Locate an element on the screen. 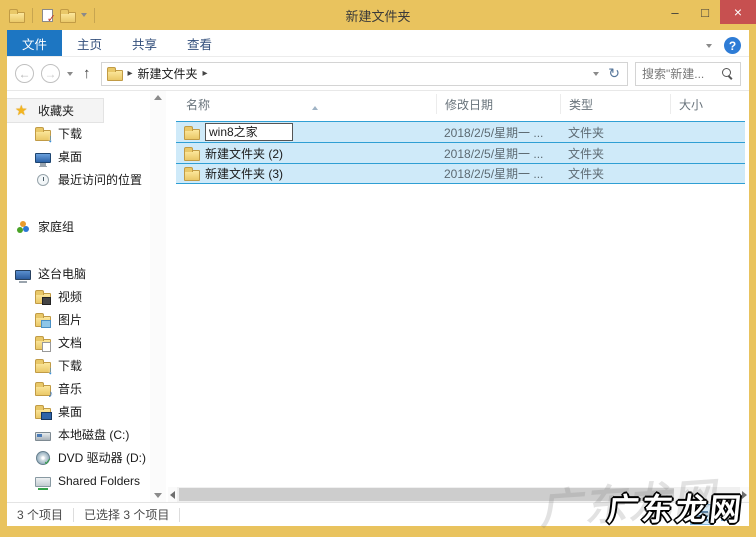 Image resolution: width=756 pixels, height=537 pixels. file-name: 新建文件夹 (2) is located at coordinates (244, 153).